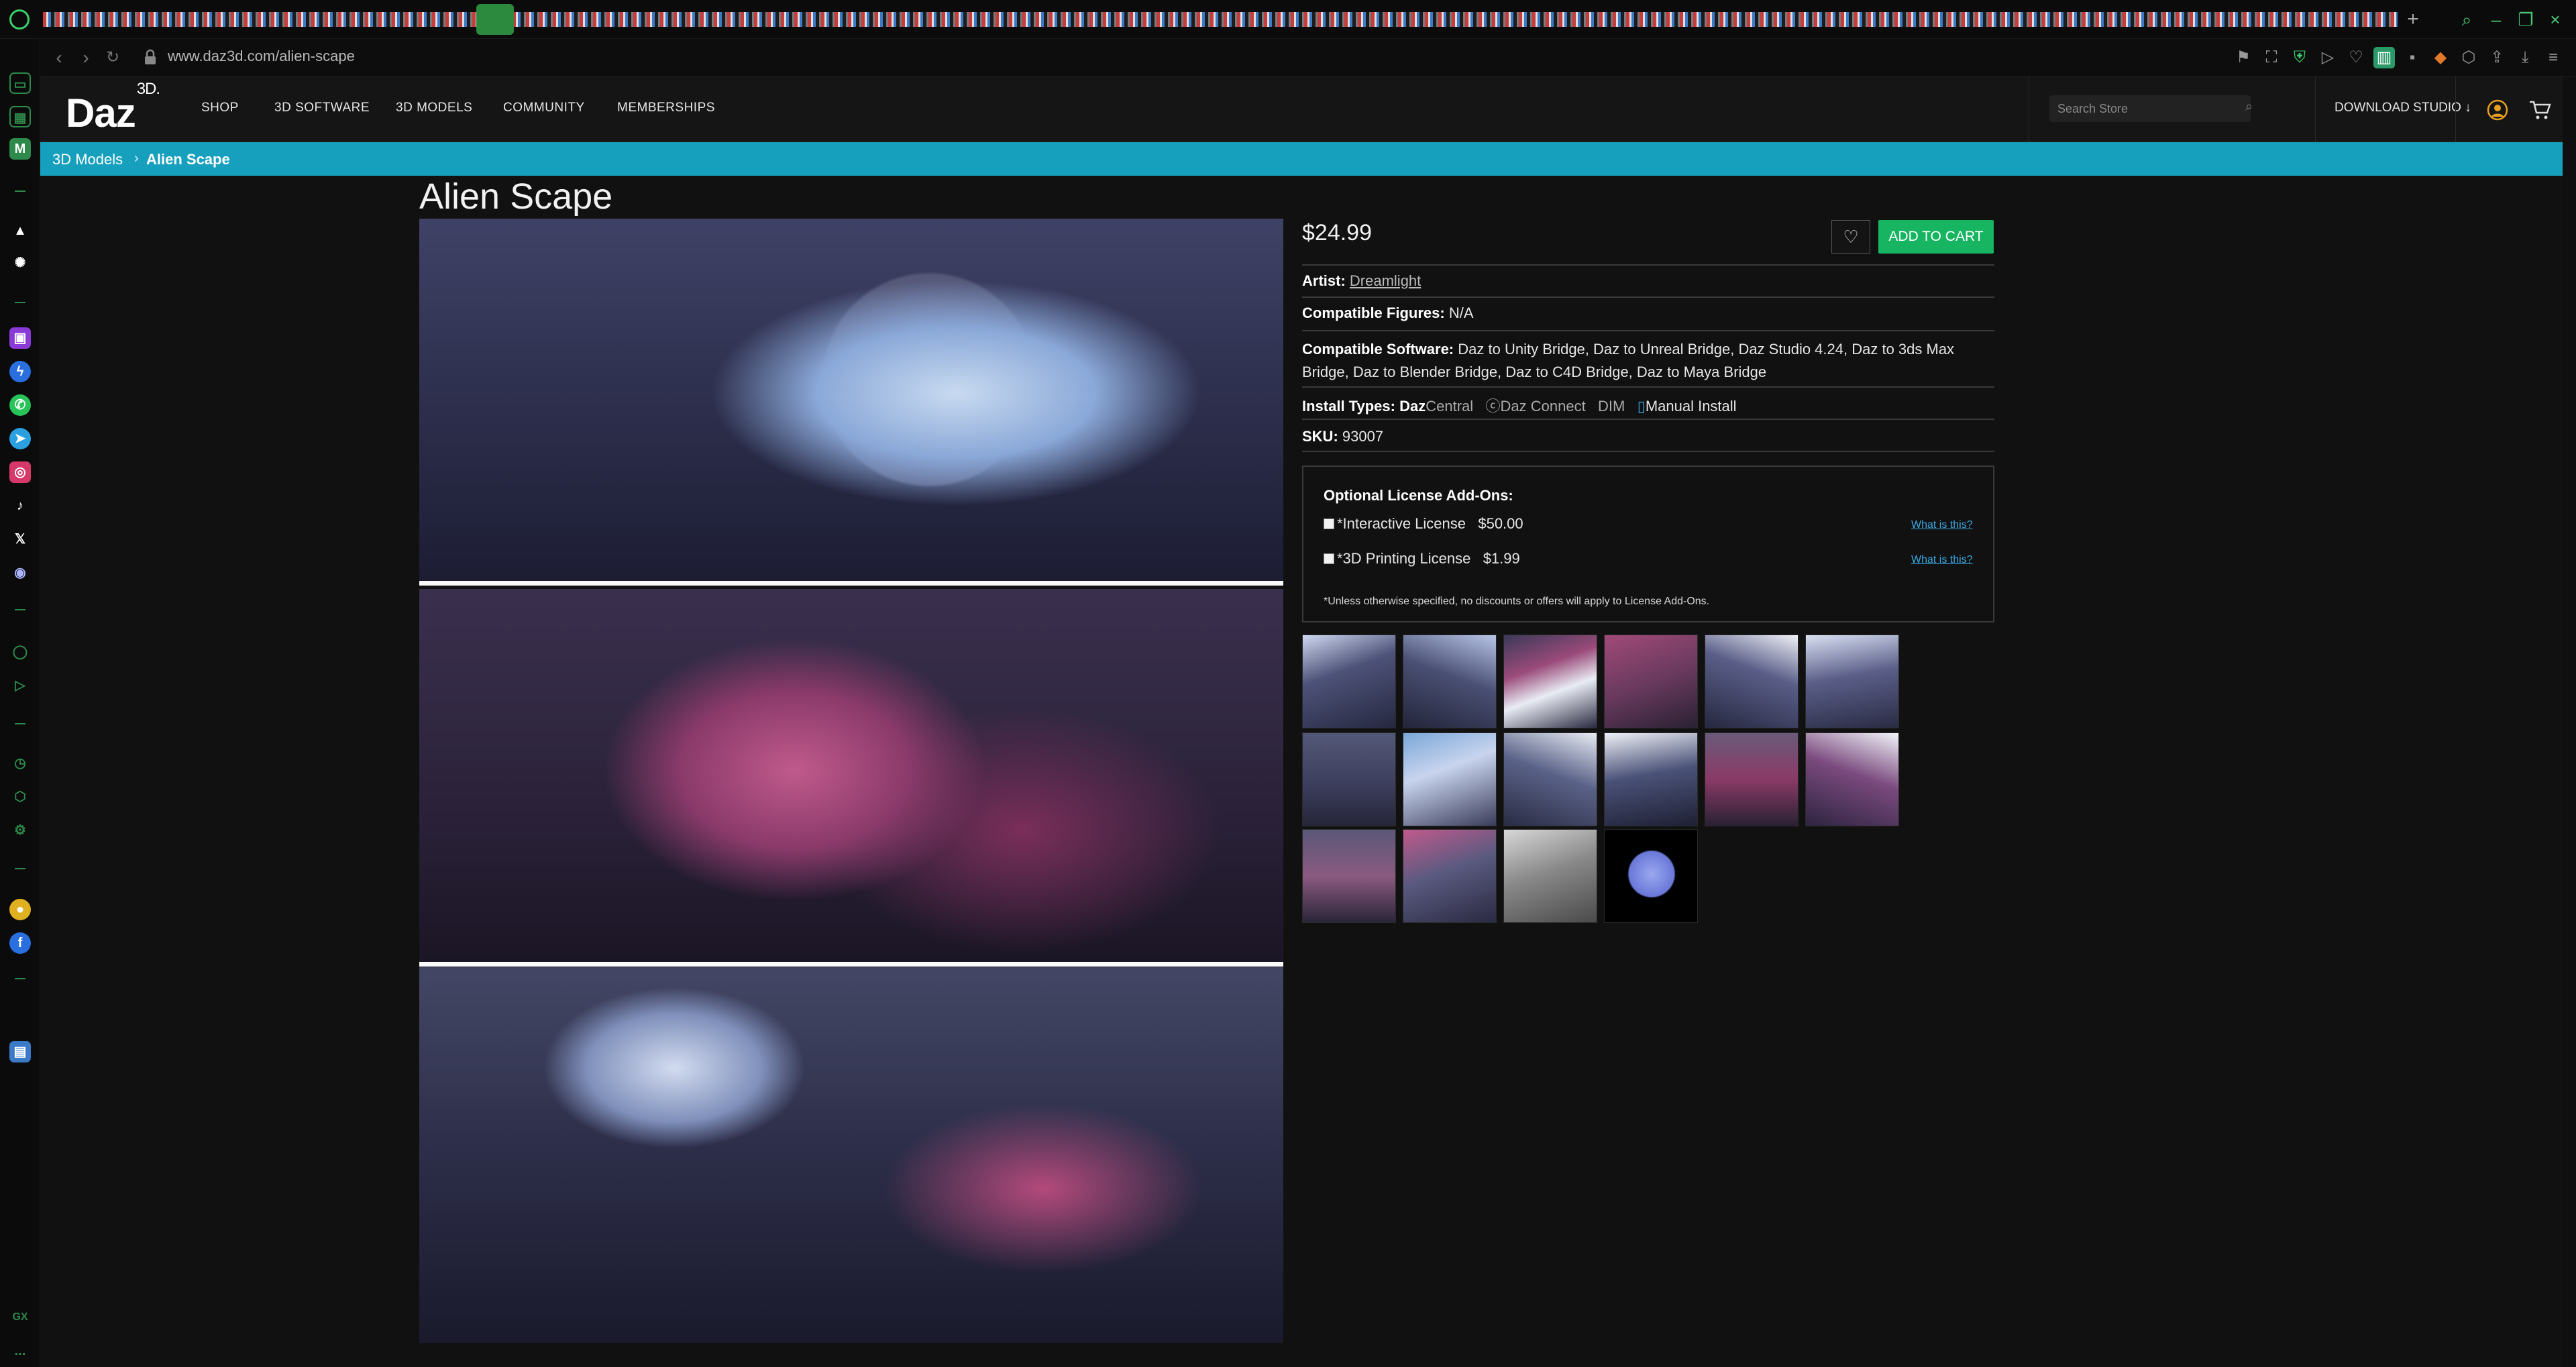 The image size is (2576, 1367). Describe the element at coordinates (2497, 58) in the screenshot. I see `share-icon: ⇪` at that location.